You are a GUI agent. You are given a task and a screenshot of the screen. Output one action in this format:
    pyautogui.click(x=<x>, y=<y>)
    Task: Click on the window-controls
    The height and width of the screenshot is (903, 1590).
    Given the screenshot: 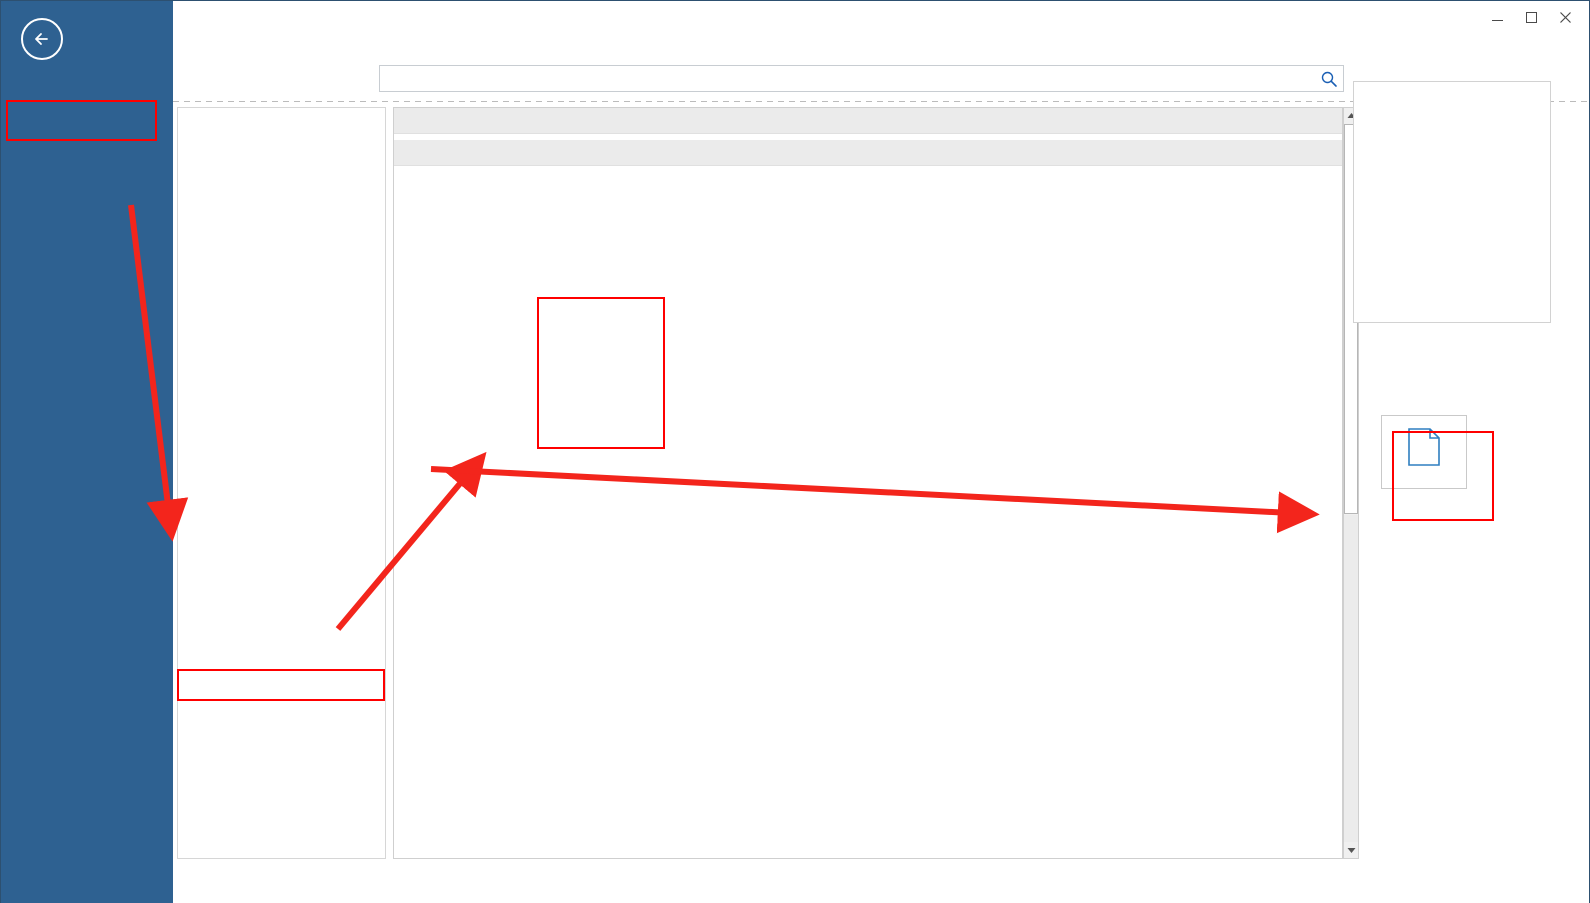 What is the action you would take?
    pyautogui.click(x=1531, y=17)
    